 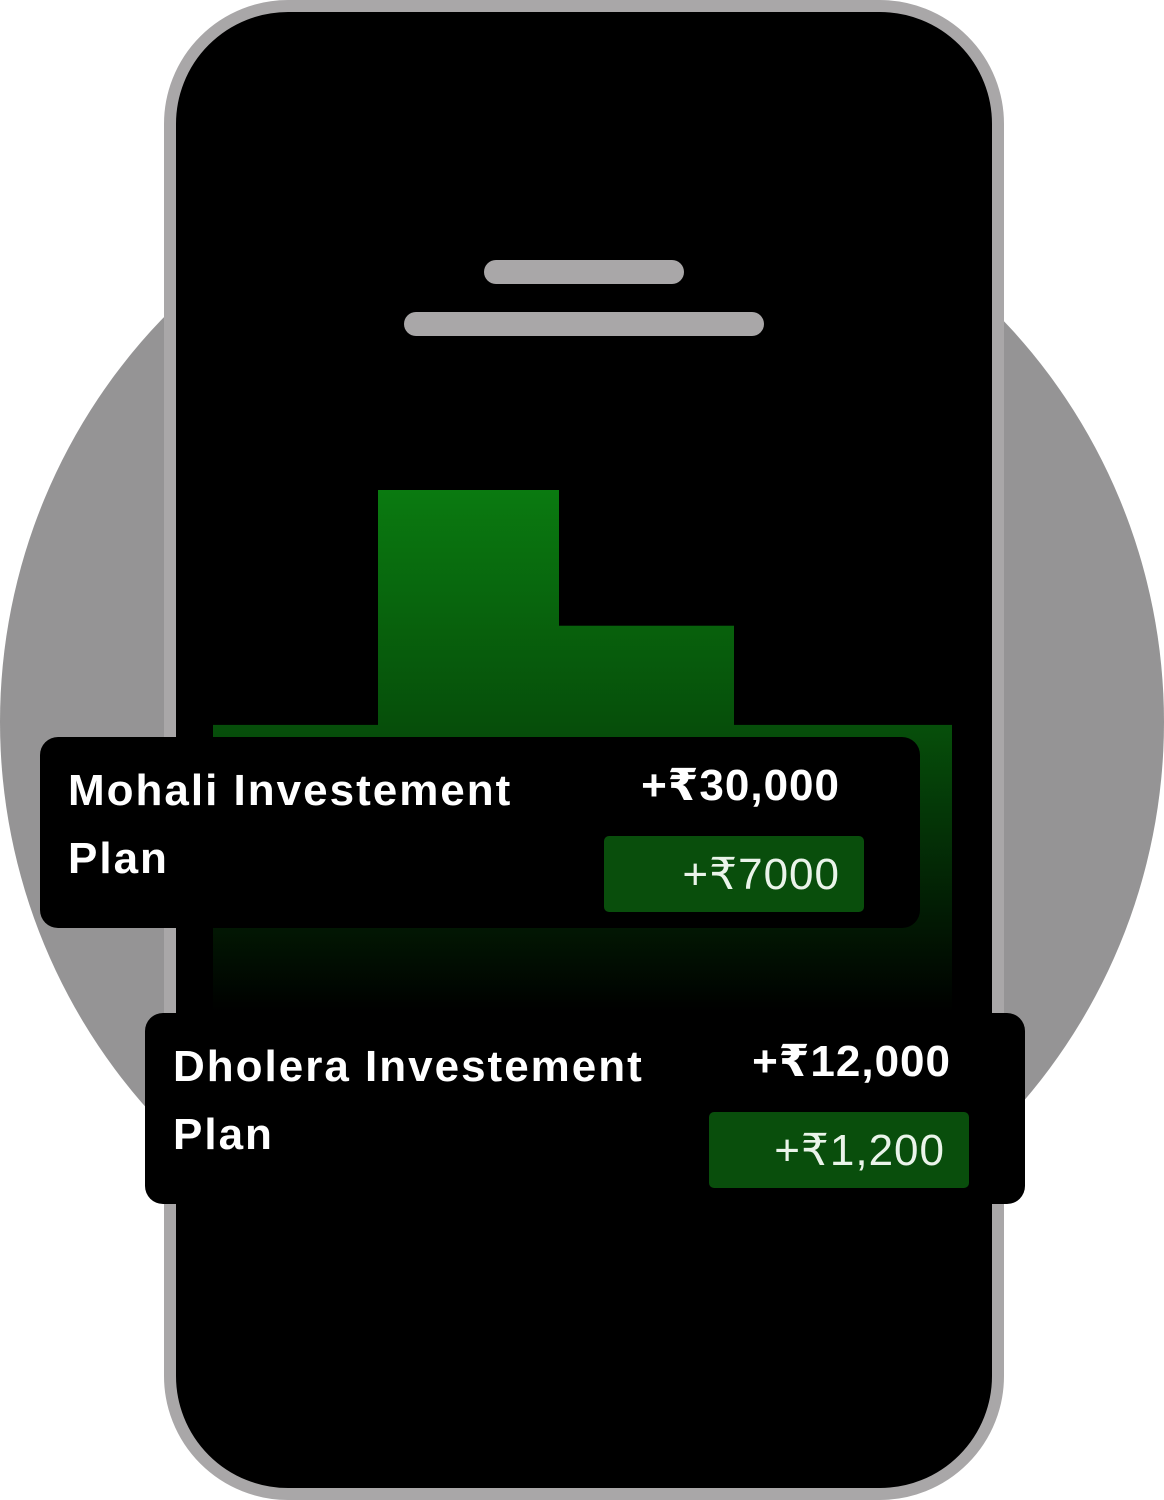 What do you see at coordinates (584, 324) in the screenshot?
I see `placeholder-line-long` at bounding box center [584, 324].